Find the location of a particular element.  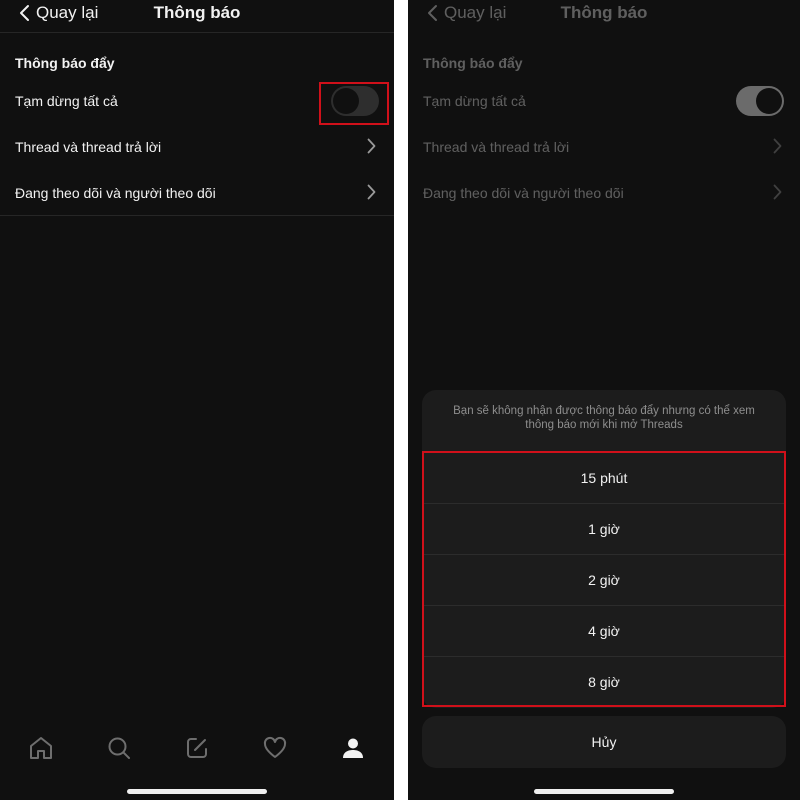

pause-all-toggle is located at coordinates (760, 101).